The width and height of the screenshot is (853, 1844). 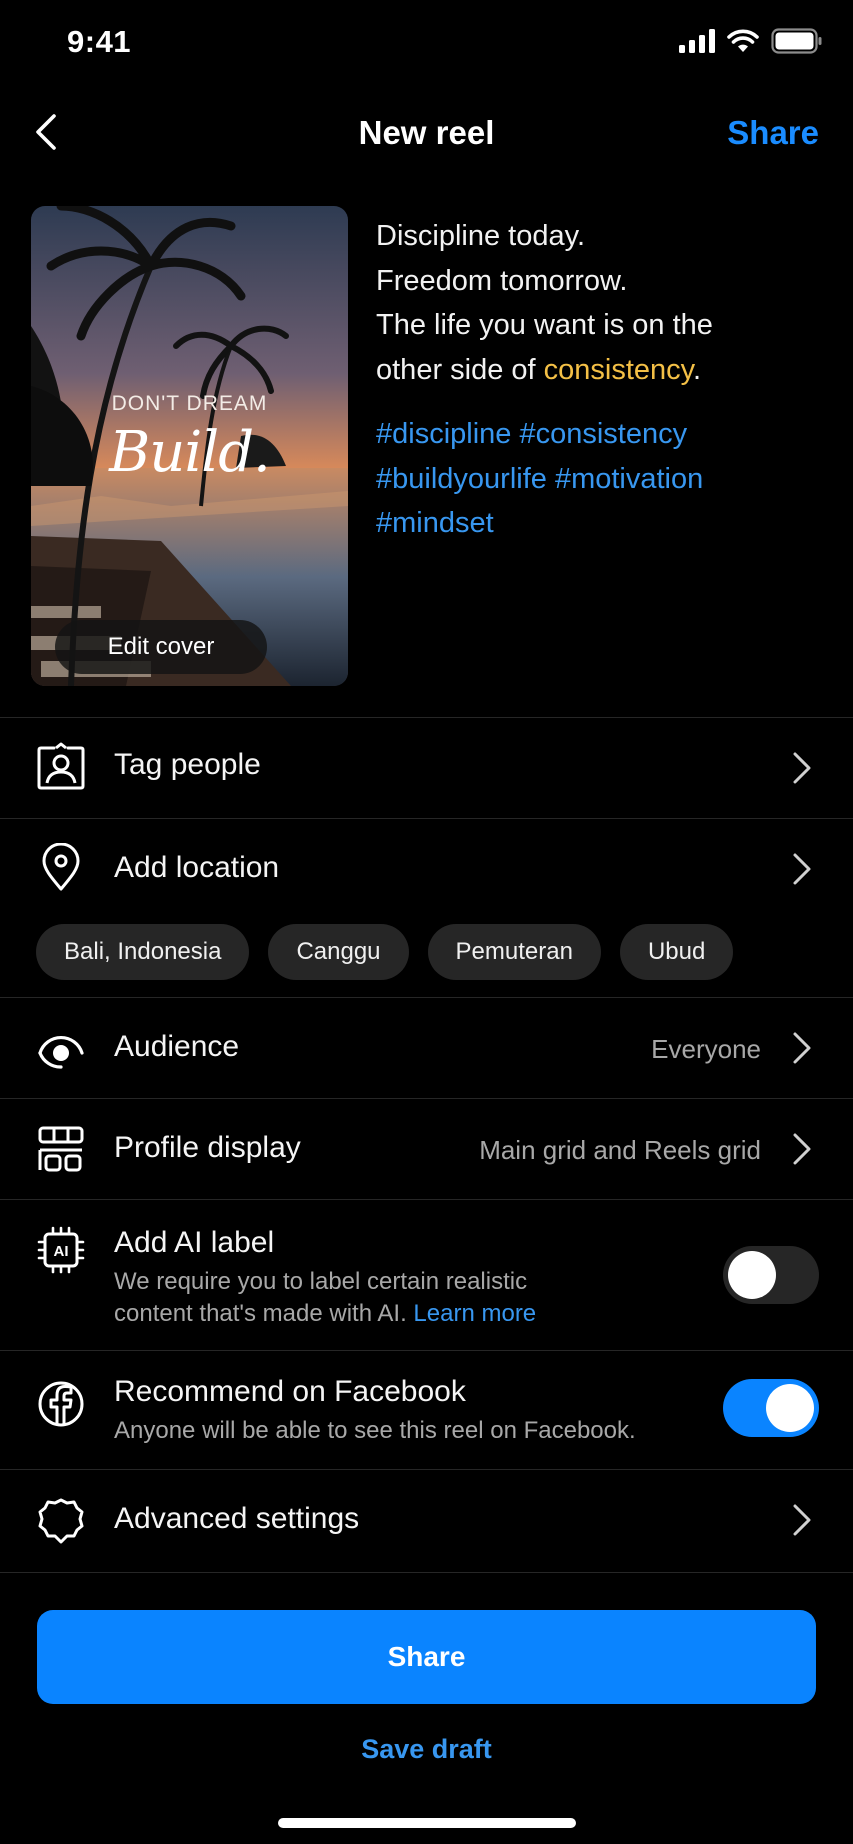 What do you see at coordinates (426, 1149) in the screenshot?
I see `profile-display-row: Profile display Main grid and Reels grid` at bounding box center [426, 1149].